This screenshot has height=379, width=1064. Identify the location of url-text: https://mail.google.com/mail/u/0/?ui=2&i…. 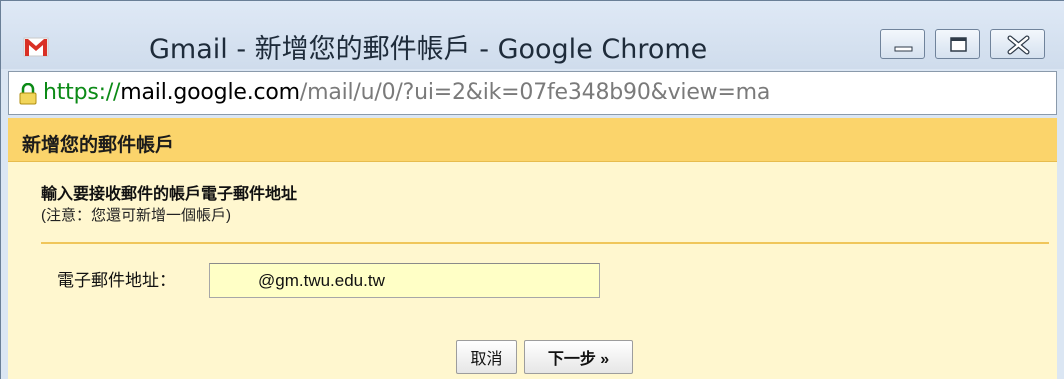
(406, 92).